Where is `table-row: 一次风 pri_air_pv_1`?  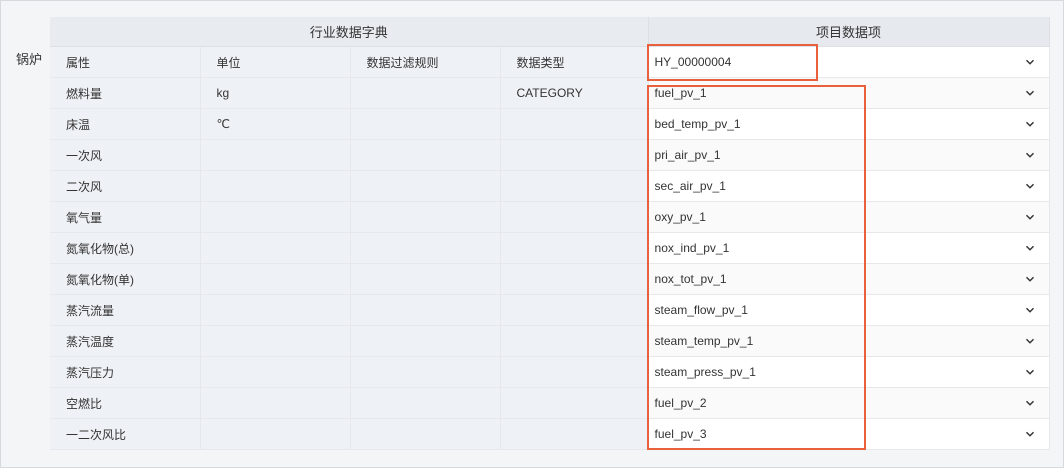 table-row: 一次风 pri_air_pv_1 is located at coordinates (550, 155).